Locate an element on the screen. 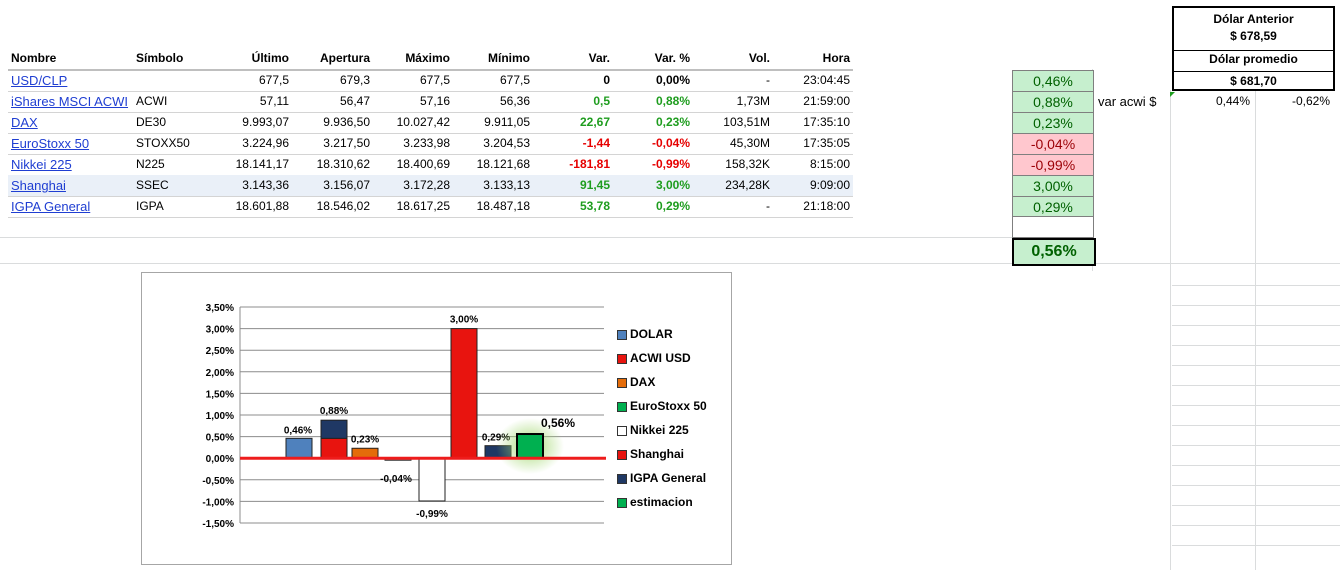  cell-high: 18.400,69 is located at coordinates (415, 164).